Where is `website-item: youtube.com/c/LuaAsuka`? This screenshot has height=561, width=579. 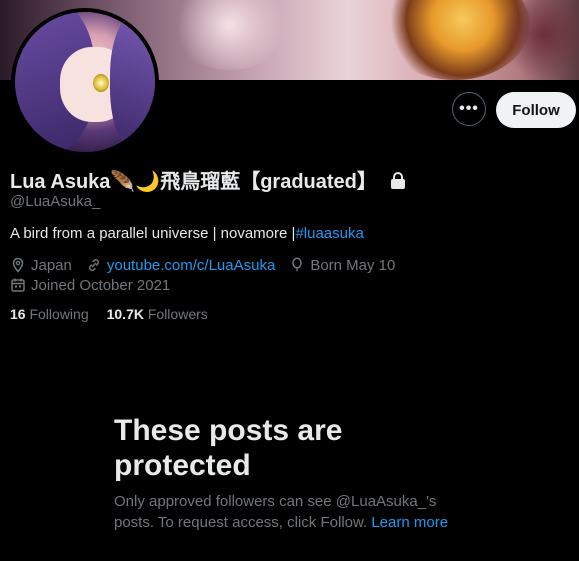 website-item: youtube.com/c/LuaAsuka is located at coordinates (180, 265).